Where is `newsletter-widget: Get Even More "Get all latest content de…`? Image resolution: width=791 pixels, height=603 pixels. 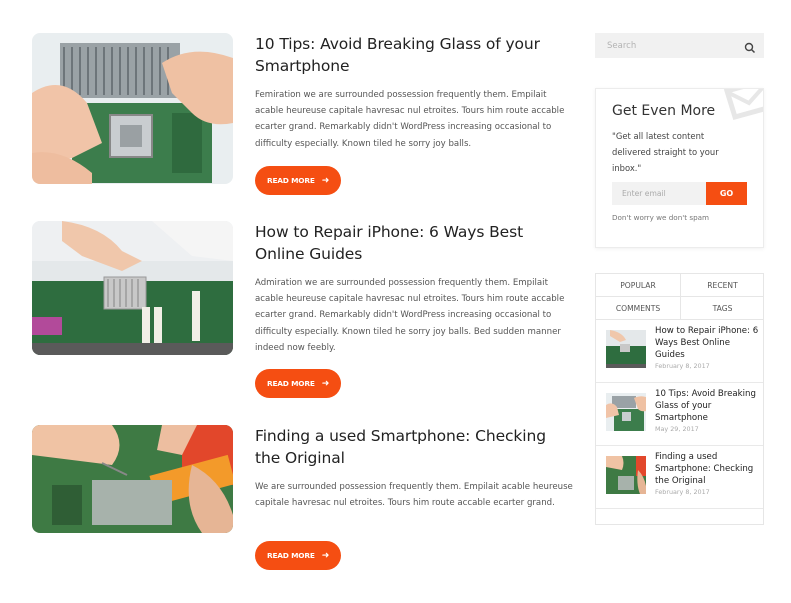 newsletter-widget: Get Even More "Get all latest content de… is located at coordinates (679, 168).